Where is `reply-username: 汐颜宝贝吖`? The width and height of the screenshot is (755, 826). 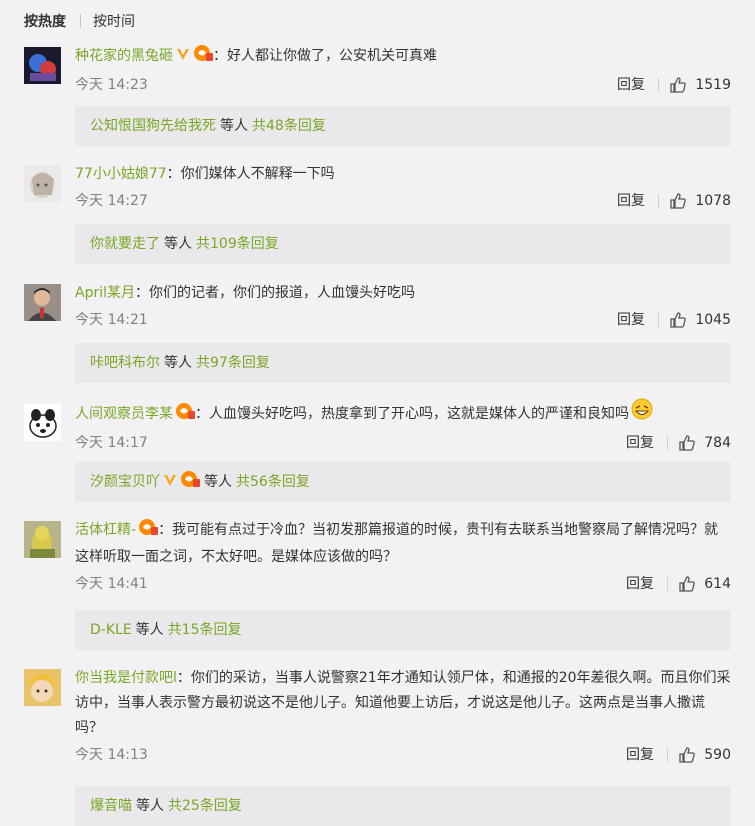 reply-username: 汐颜宝贝吖 is located at coordinates (125, 482).